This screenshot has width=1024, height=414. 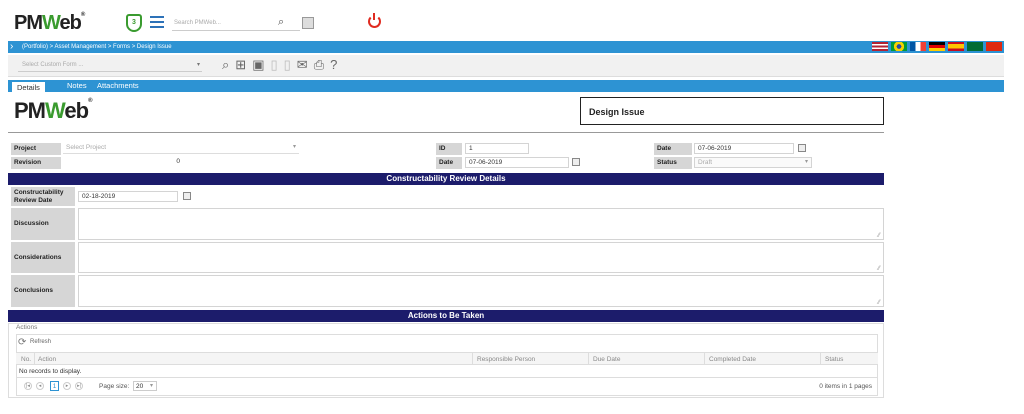 I want to click on date-field-secondary: 07-06-2019, so click(x=517, y=162).